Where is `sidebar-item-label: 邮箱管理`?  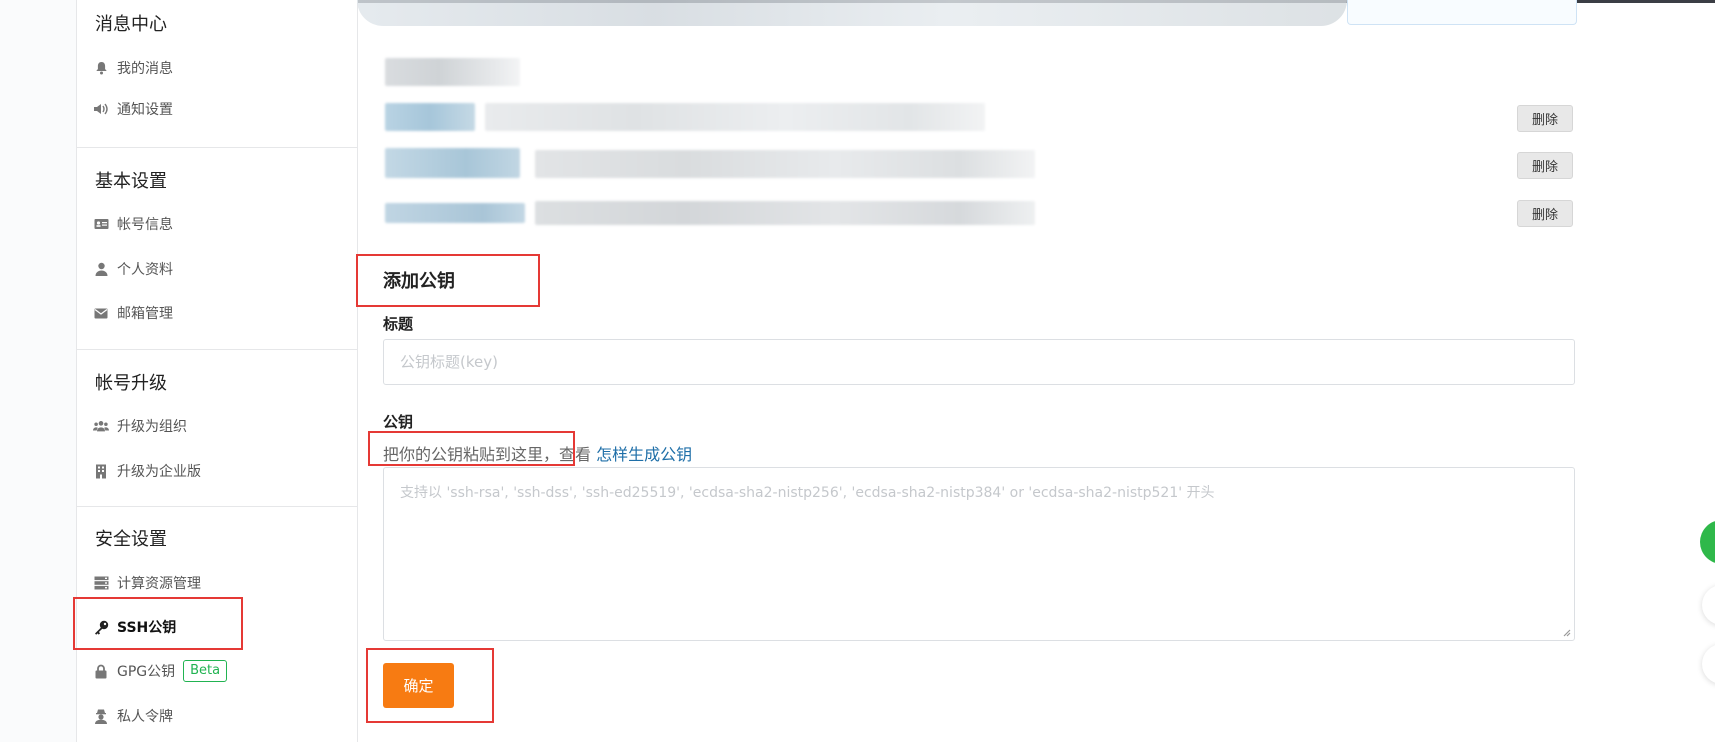
sidebar-item-label: 邮箱管理 is located at coordinates (145, 314).